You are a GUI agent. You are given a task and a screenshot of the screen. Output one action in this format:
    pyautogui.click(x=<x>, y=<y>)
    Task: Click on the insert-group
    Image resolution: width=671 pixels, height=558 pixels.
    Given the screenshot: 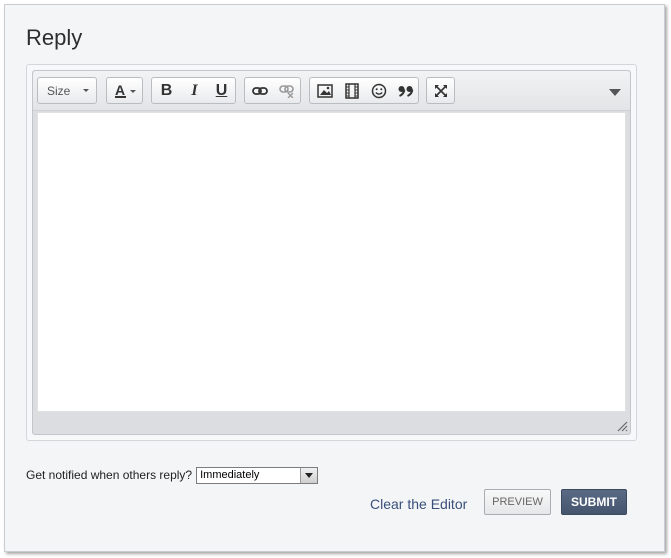 What is the action you would take?
    pyautogui.click(x=364, y=90)
    